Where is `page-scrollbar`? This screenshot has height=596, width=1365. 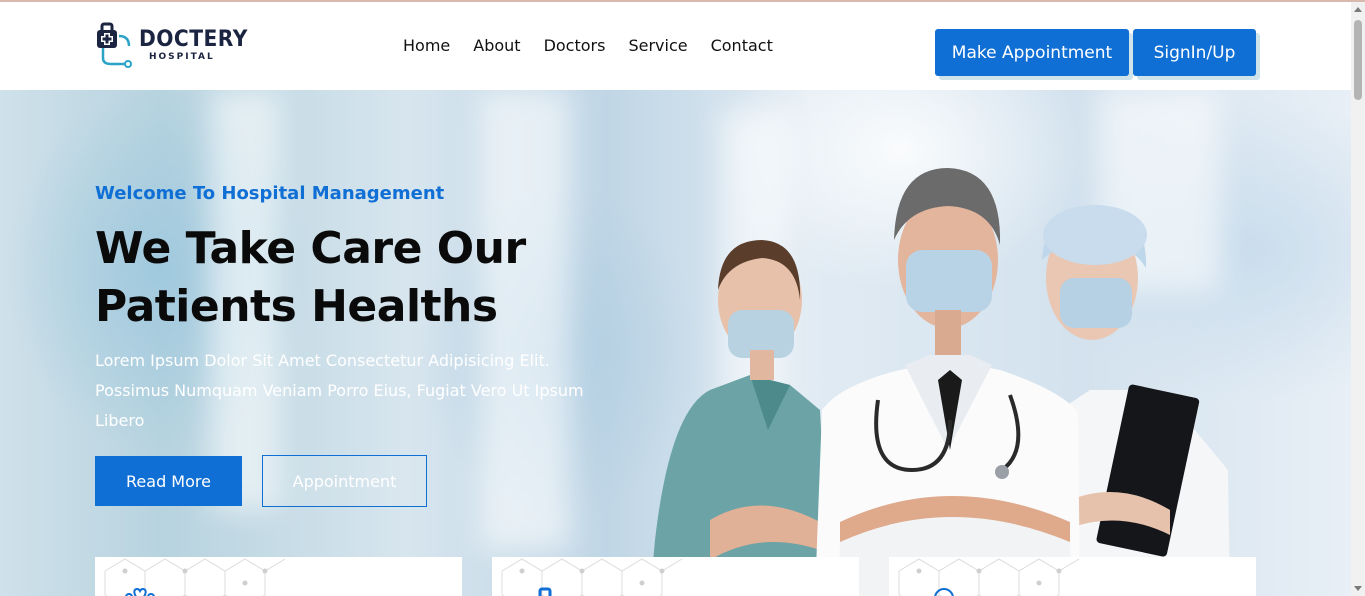
page-scrollbar is located at coordinates (1358, 299).